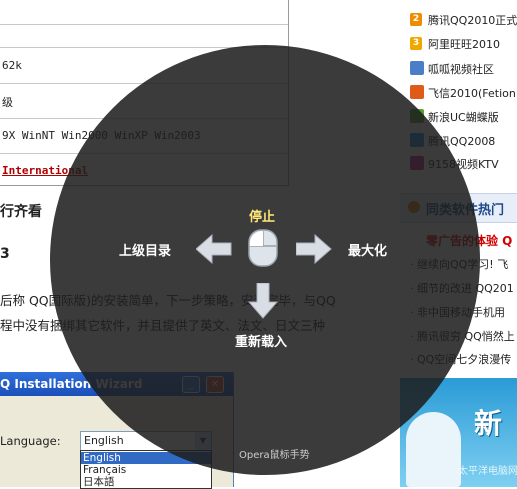  What do you see at coordinates (104, 440) in the screenshot?
I see `language-select-value: English` at bounding box center [104, 440].